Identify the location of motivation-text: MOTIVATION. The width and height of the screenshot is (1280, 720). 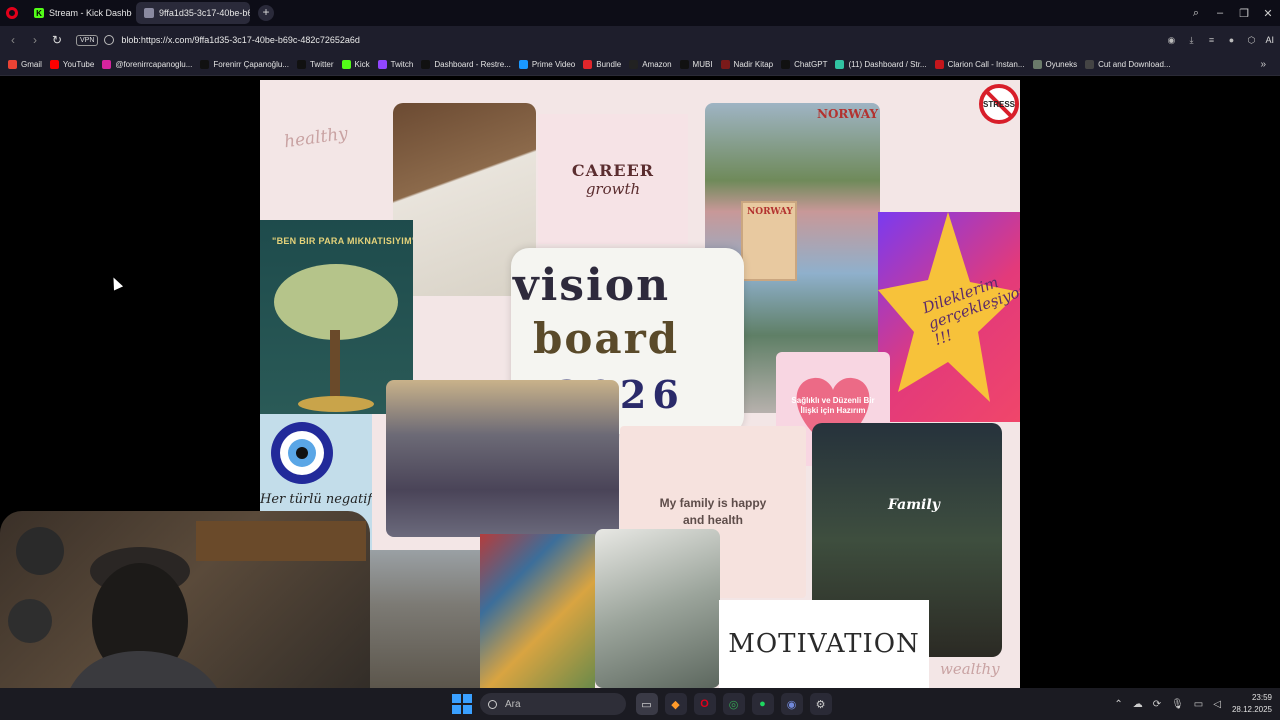
(824, 644).